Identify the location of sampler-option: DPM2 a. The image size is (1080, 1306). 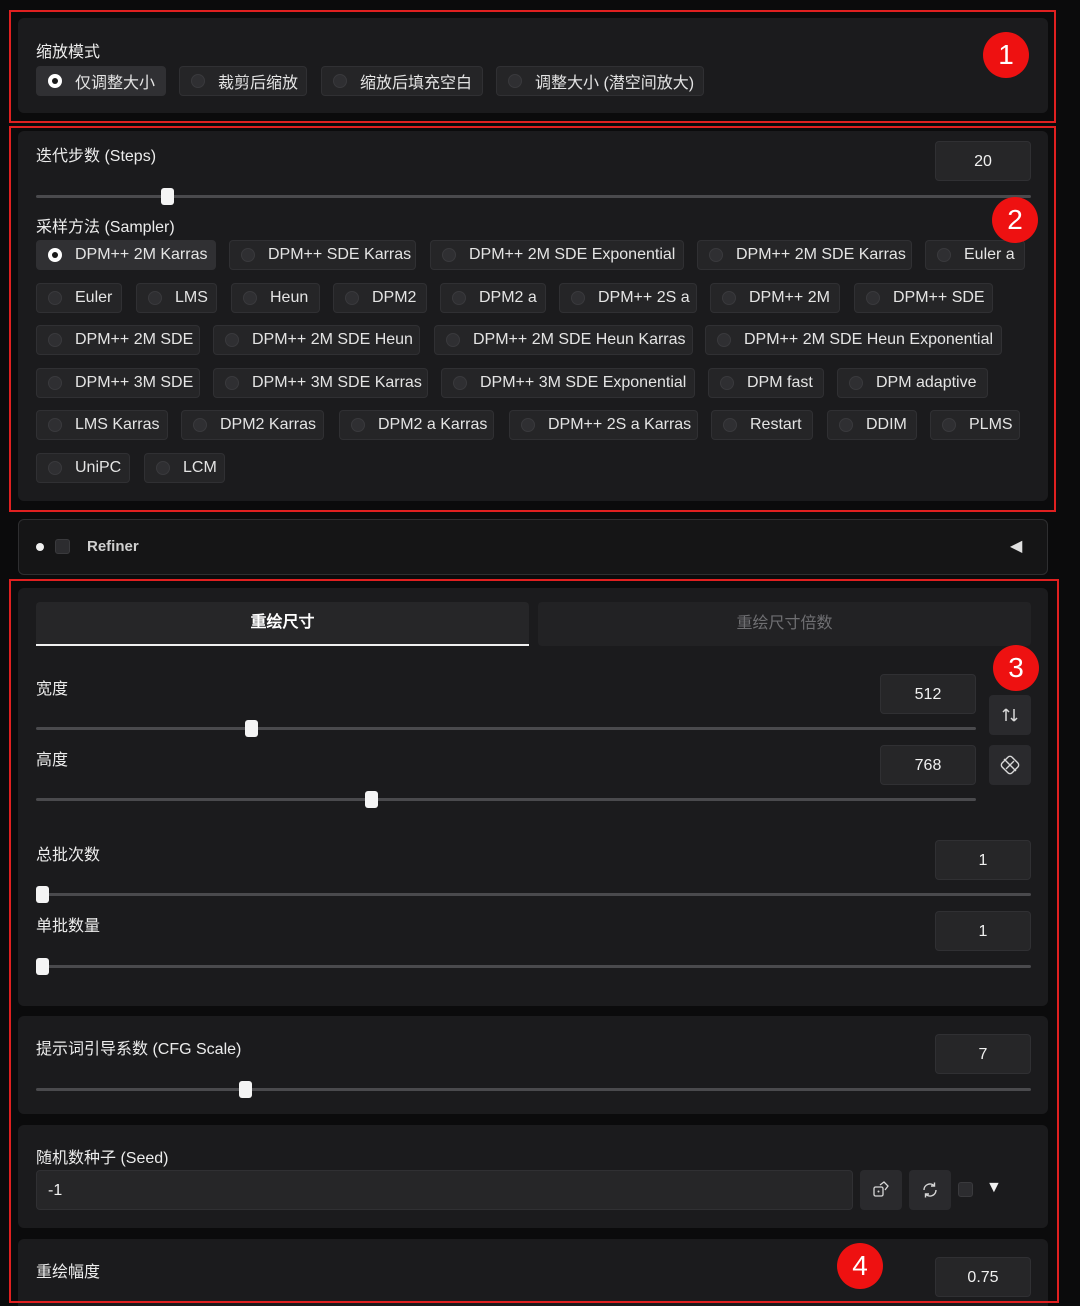
(493, 298).